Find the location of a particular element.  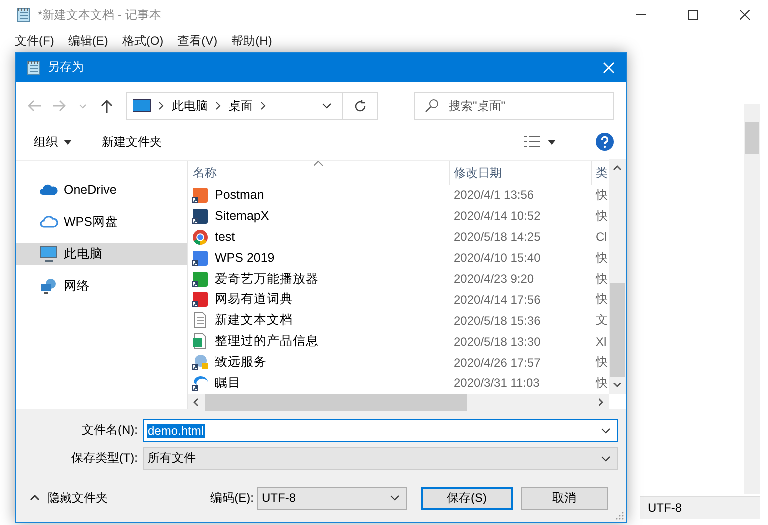

organize-menu: 组织 is located at coordinates (53, 142).